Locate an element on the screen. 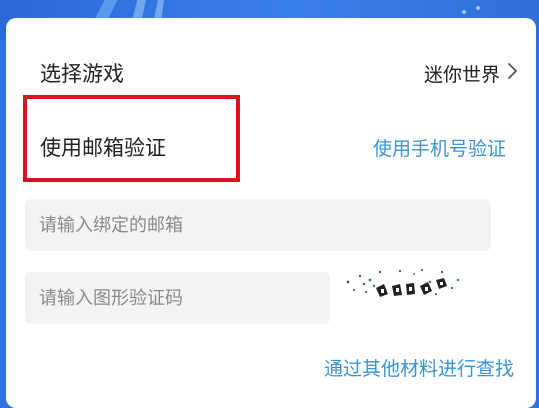 The height and width of the screenshot is (408, 539). phone-verify-link: 使用手机号验证 is located at coordinates (439, 147).